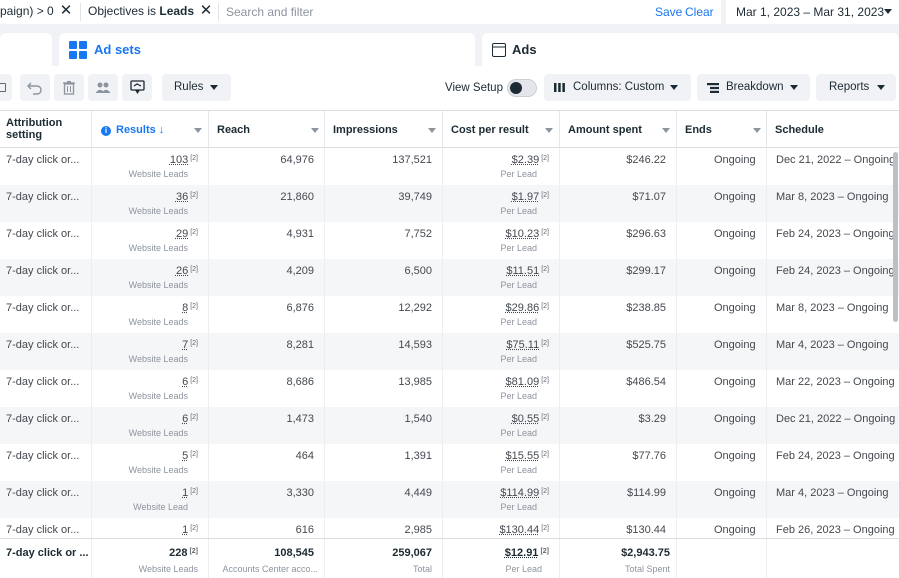 This screenshot has width=899, height=578. What do you see at coordinates (300, 382) in the screenshot?
I see `reach-value: 8,686` at bounding box center [300, 382].